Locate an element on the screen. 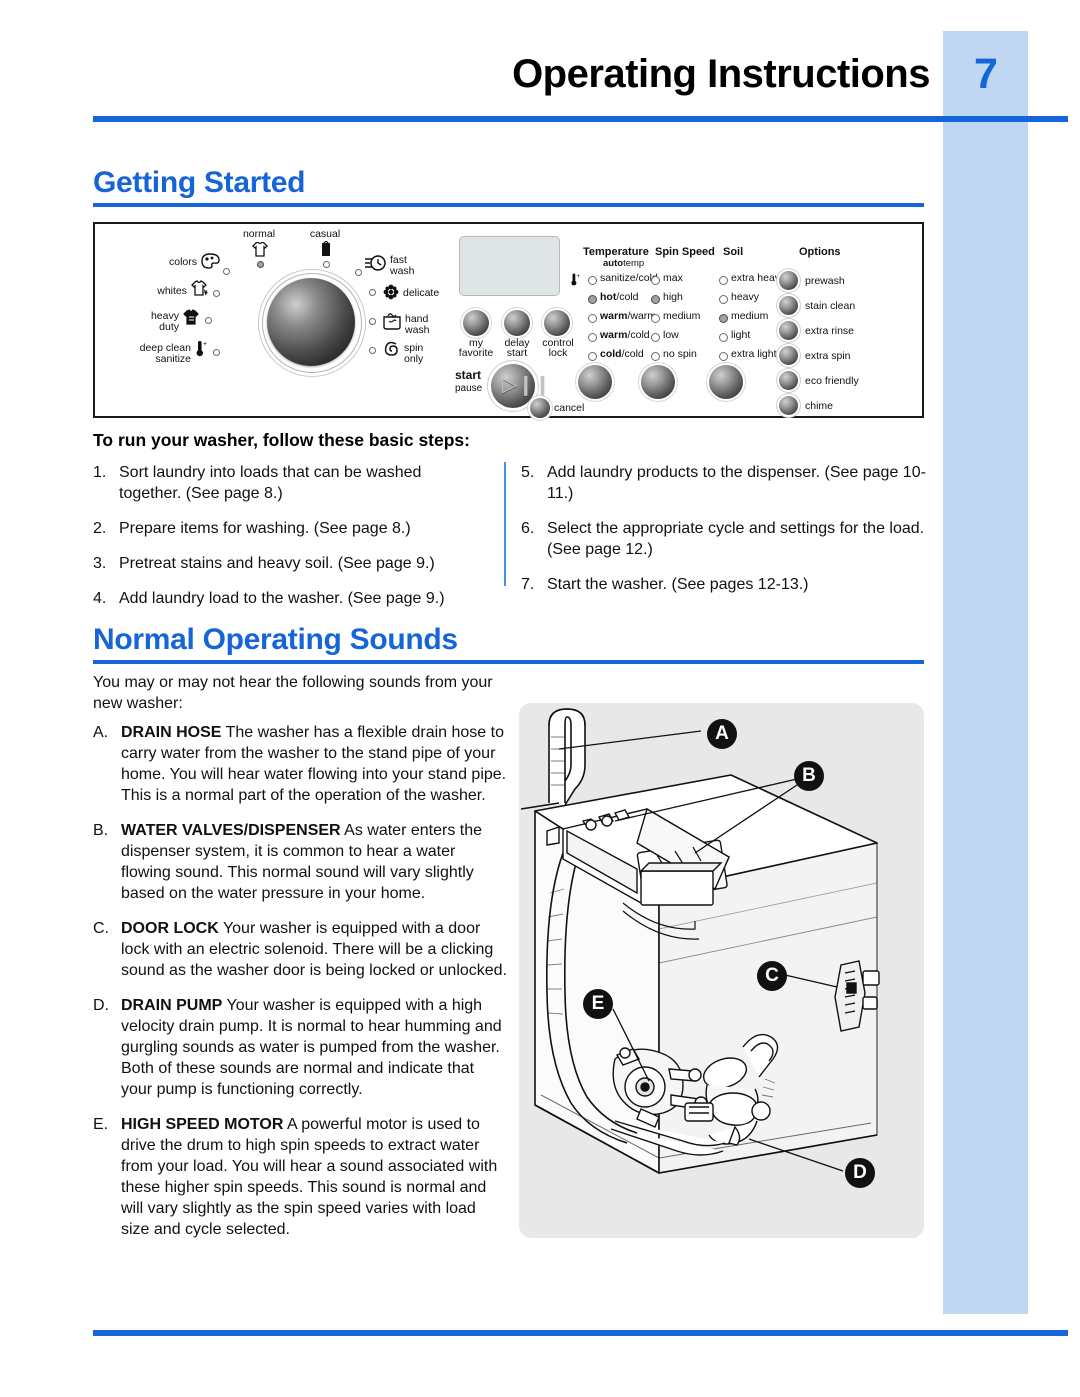 The width and height of the screenshot is (1080, 1397). section-heading-getting-started: Getting Started is located at coordinates (199, 182).